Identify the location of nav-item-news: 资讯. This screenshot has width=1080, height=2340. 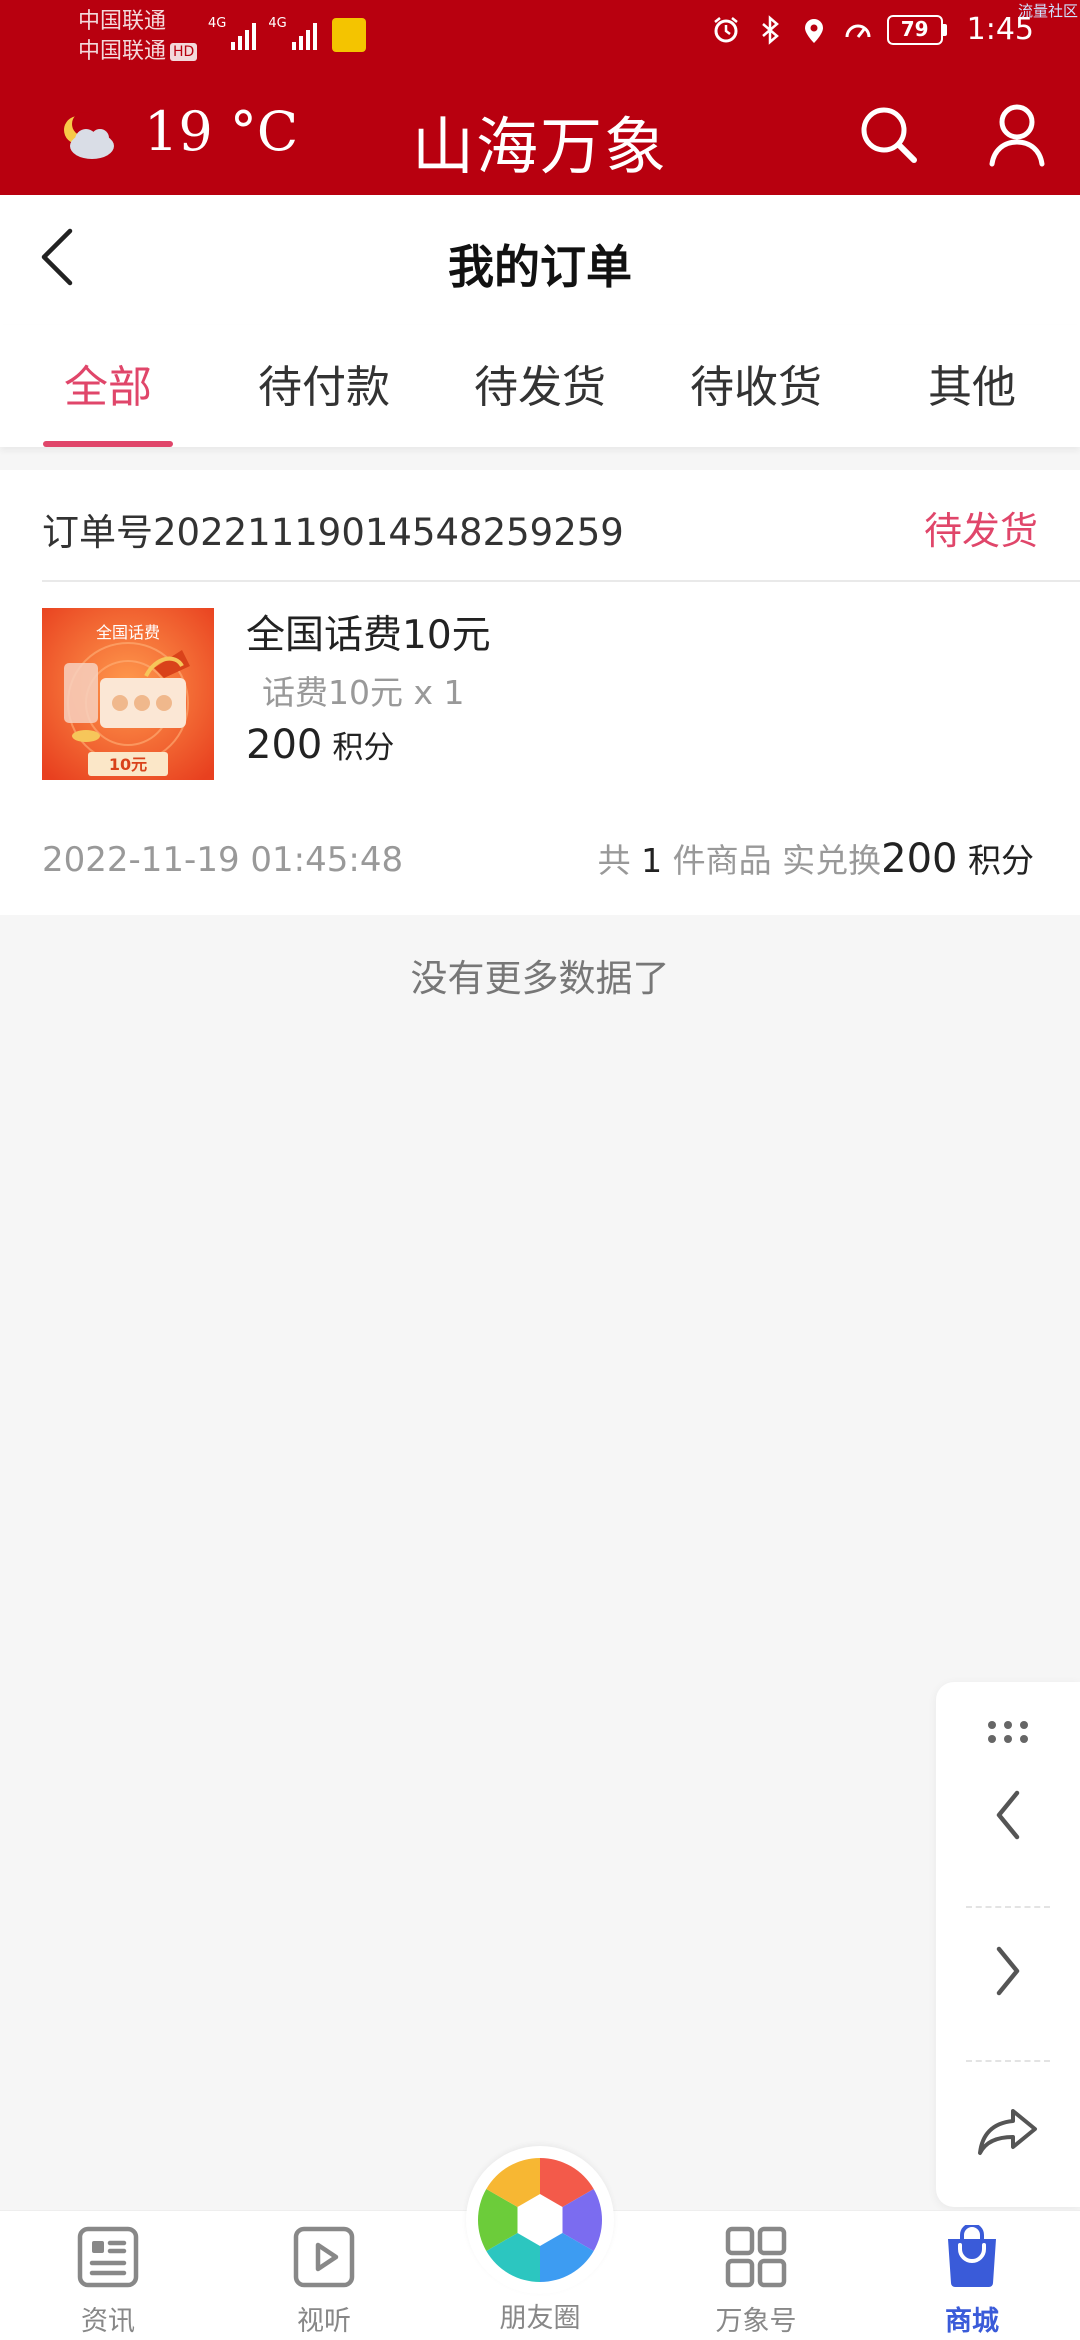
(108, 2275).